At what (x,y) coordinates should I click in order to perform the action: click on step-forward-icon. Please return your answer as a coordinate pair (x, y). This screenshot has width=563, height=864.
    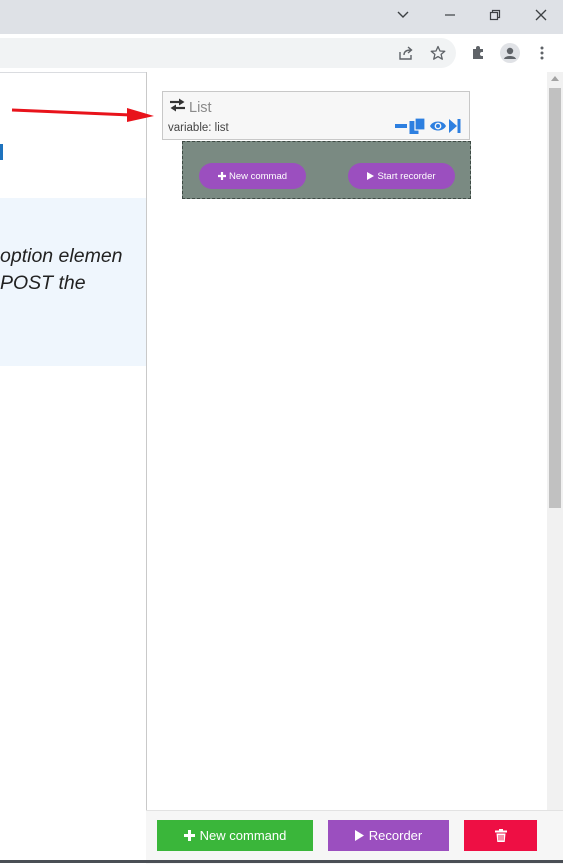
    Looking at the image, I should click on (455, 126).